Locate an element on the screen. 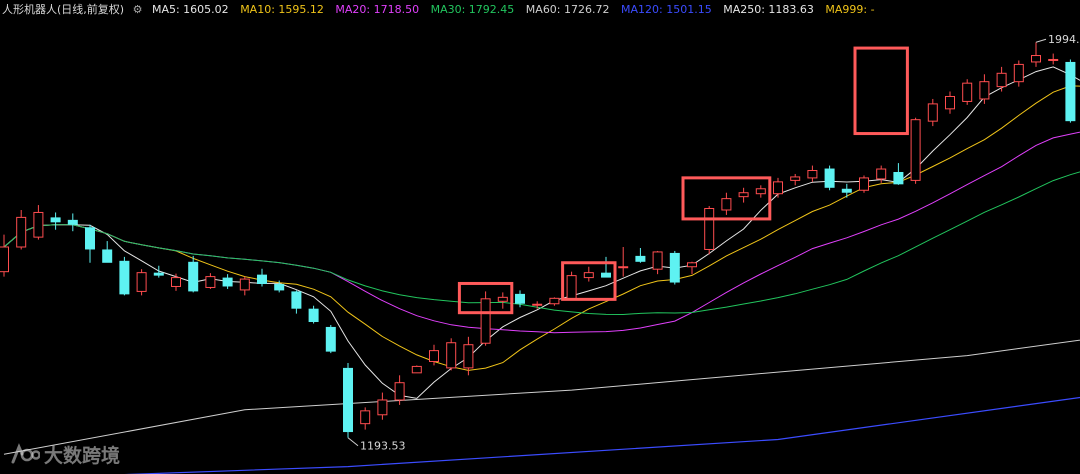 The height and width of the screenshot is (474, 1080). watermark: 大数跨境 is located at coordinates (65, 454).